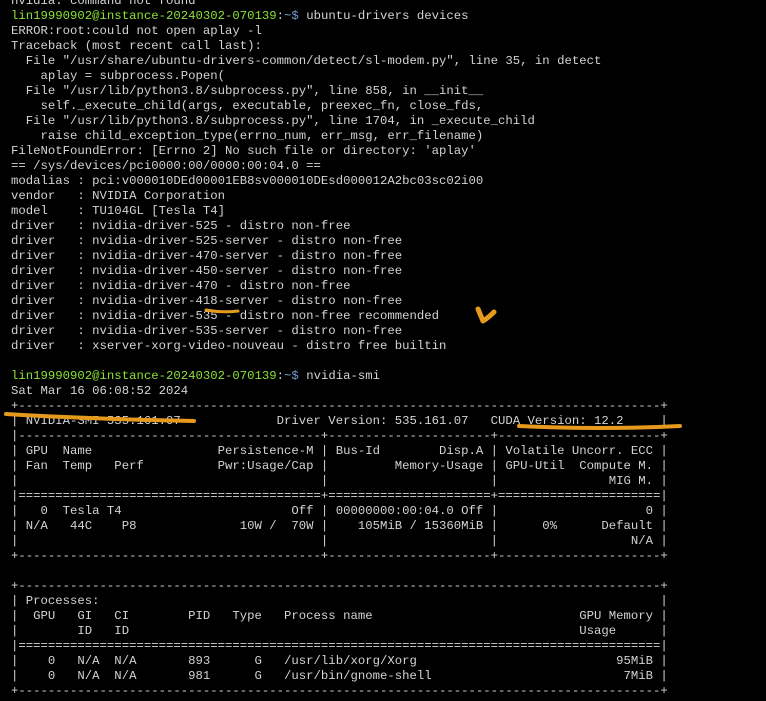 The image size is (766, 701). What do you see at coordinates (339, 541) in the screenshot?
I see `output-line: | | | N/A |` at bounding box center [339, 541].